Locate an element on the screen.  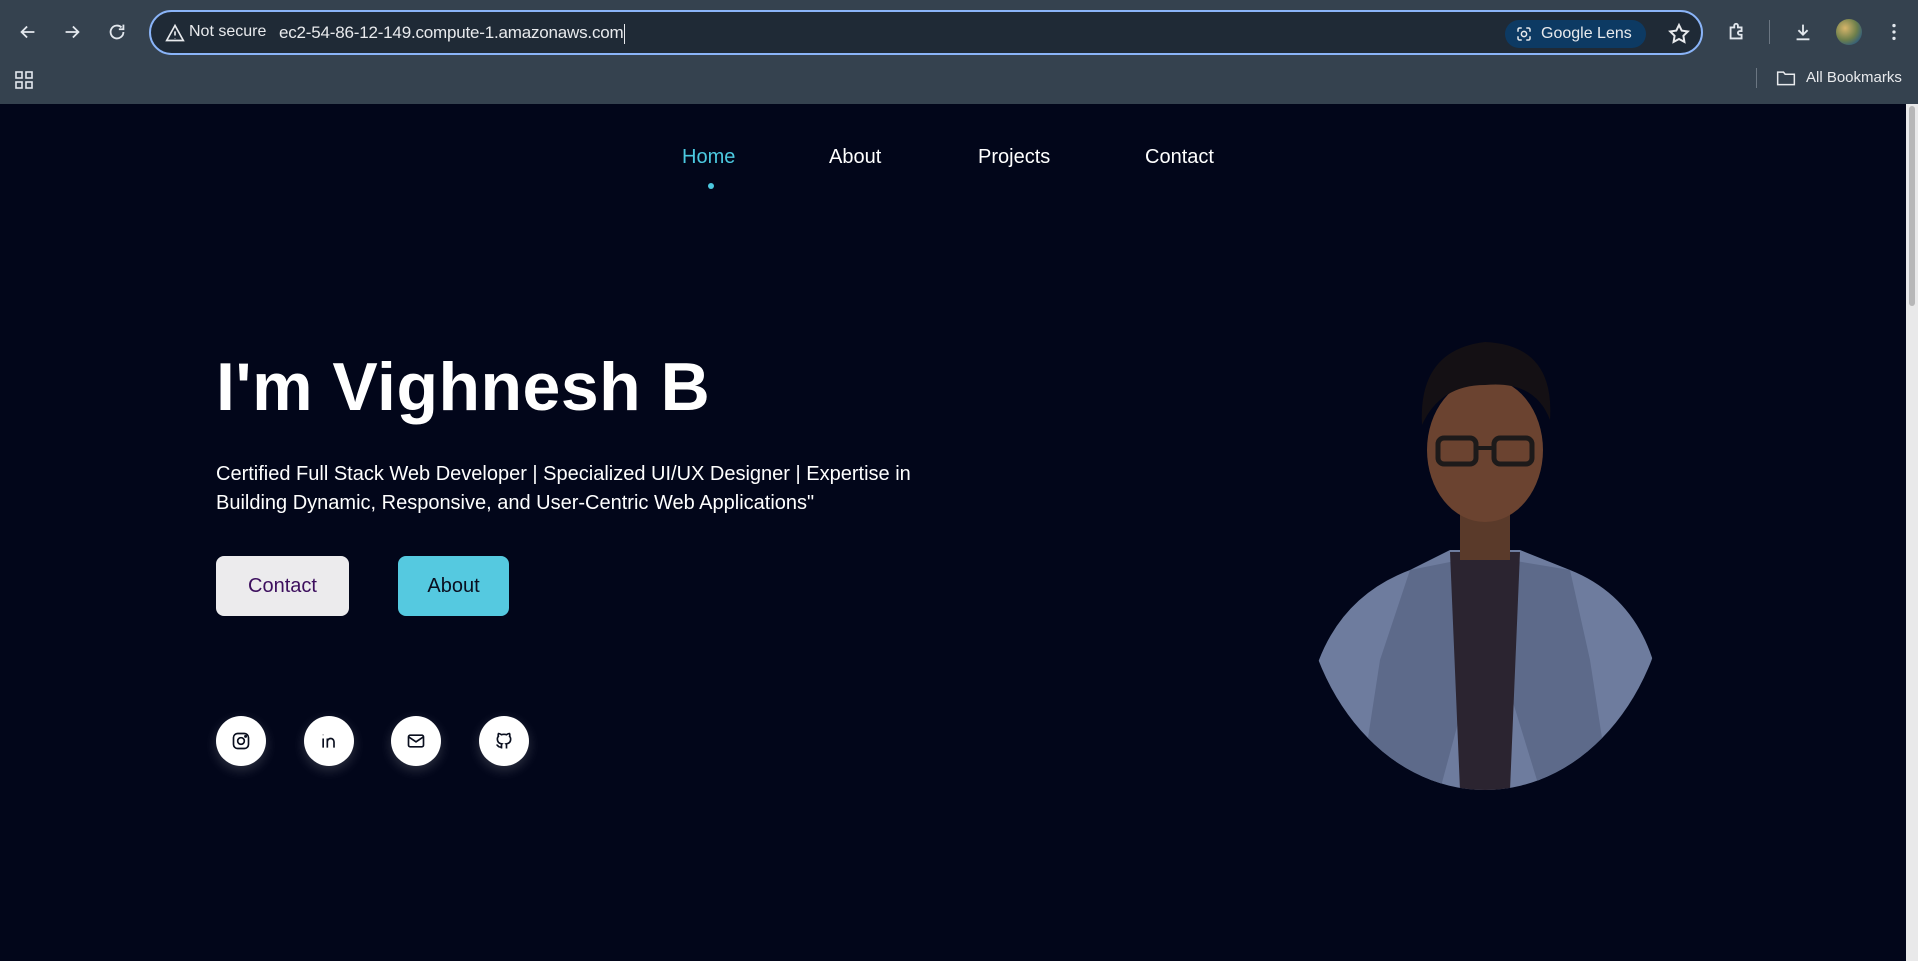
back-button is located at coordinates (28, 32).